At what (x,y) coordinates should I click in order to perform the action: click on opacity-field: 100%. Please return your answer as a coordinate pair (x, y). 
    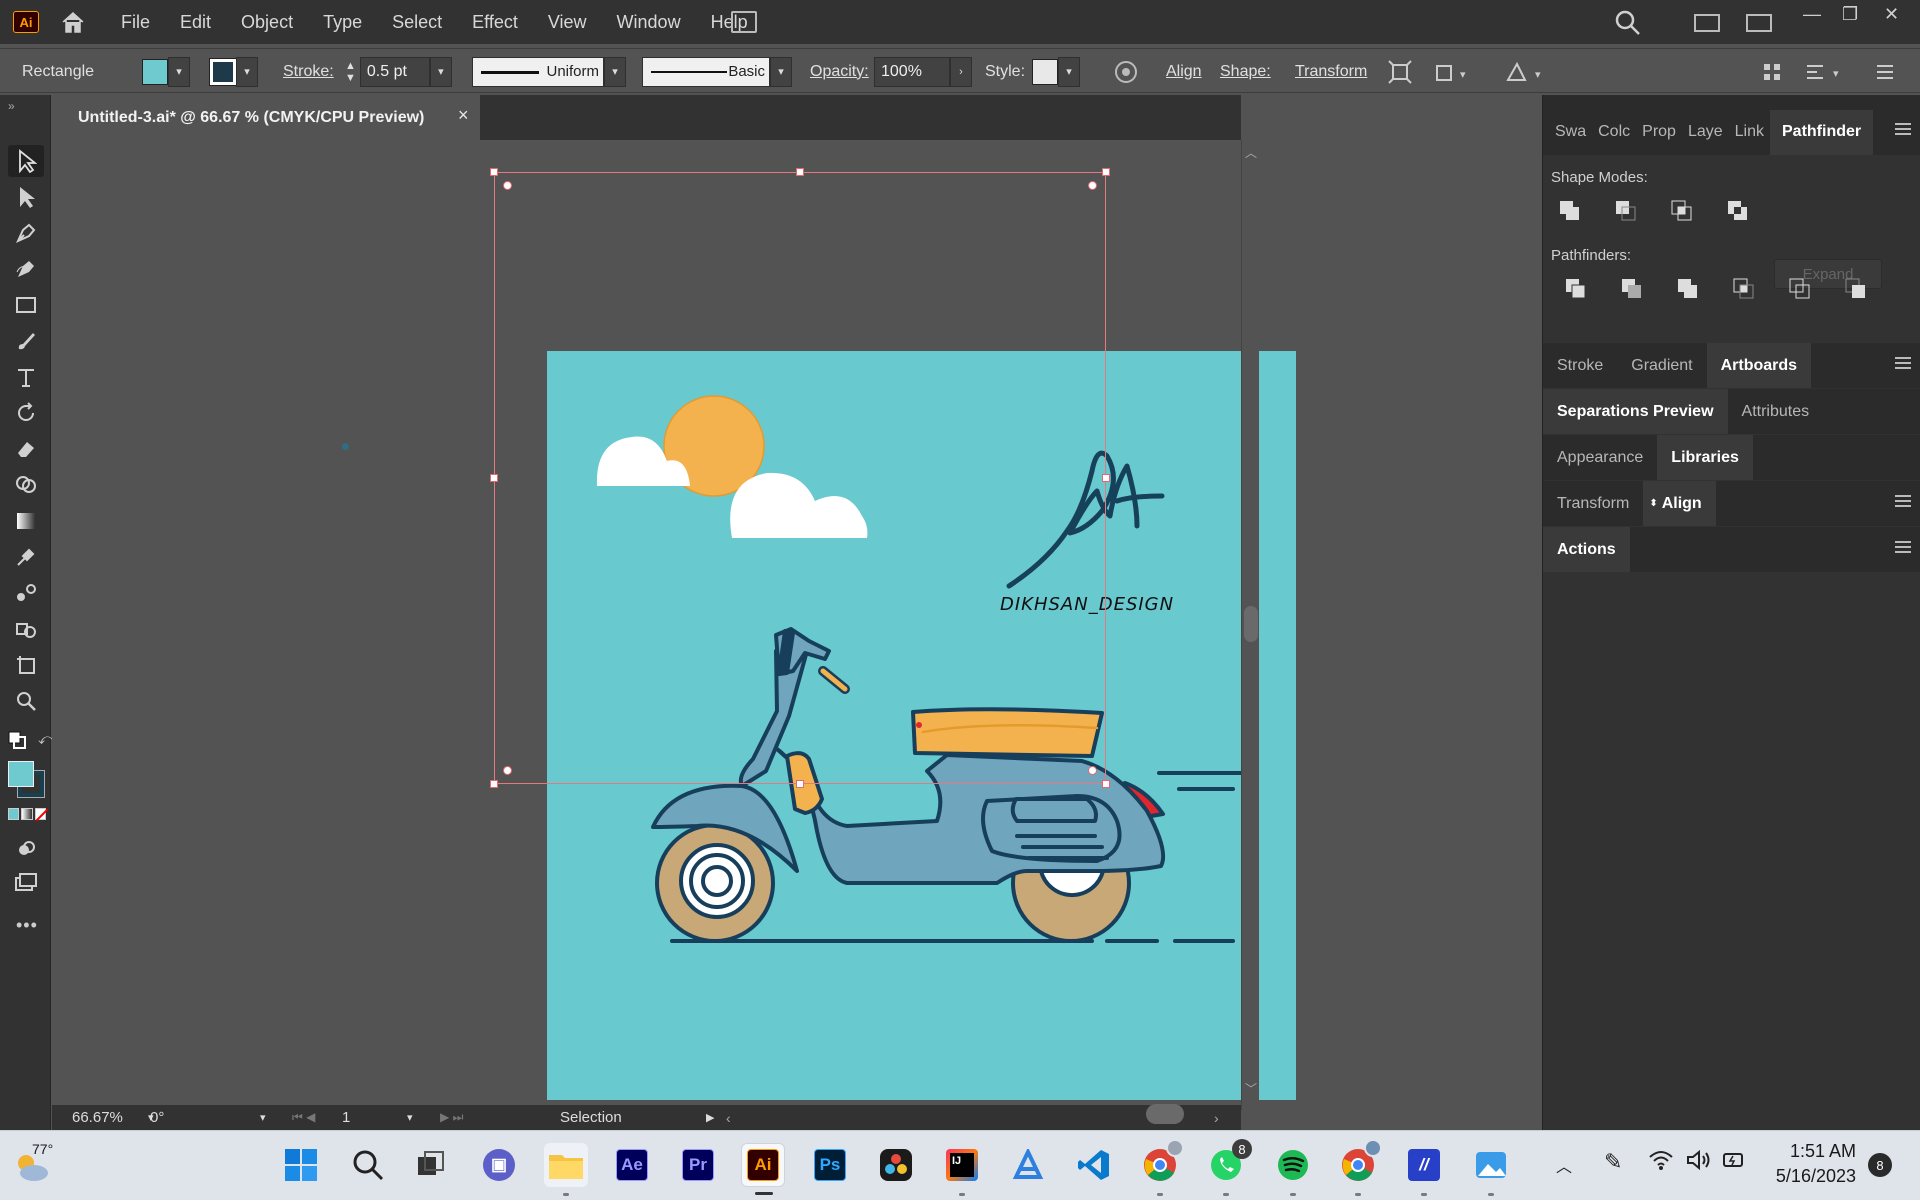
    Looking at the image, I should click on (912, 71).